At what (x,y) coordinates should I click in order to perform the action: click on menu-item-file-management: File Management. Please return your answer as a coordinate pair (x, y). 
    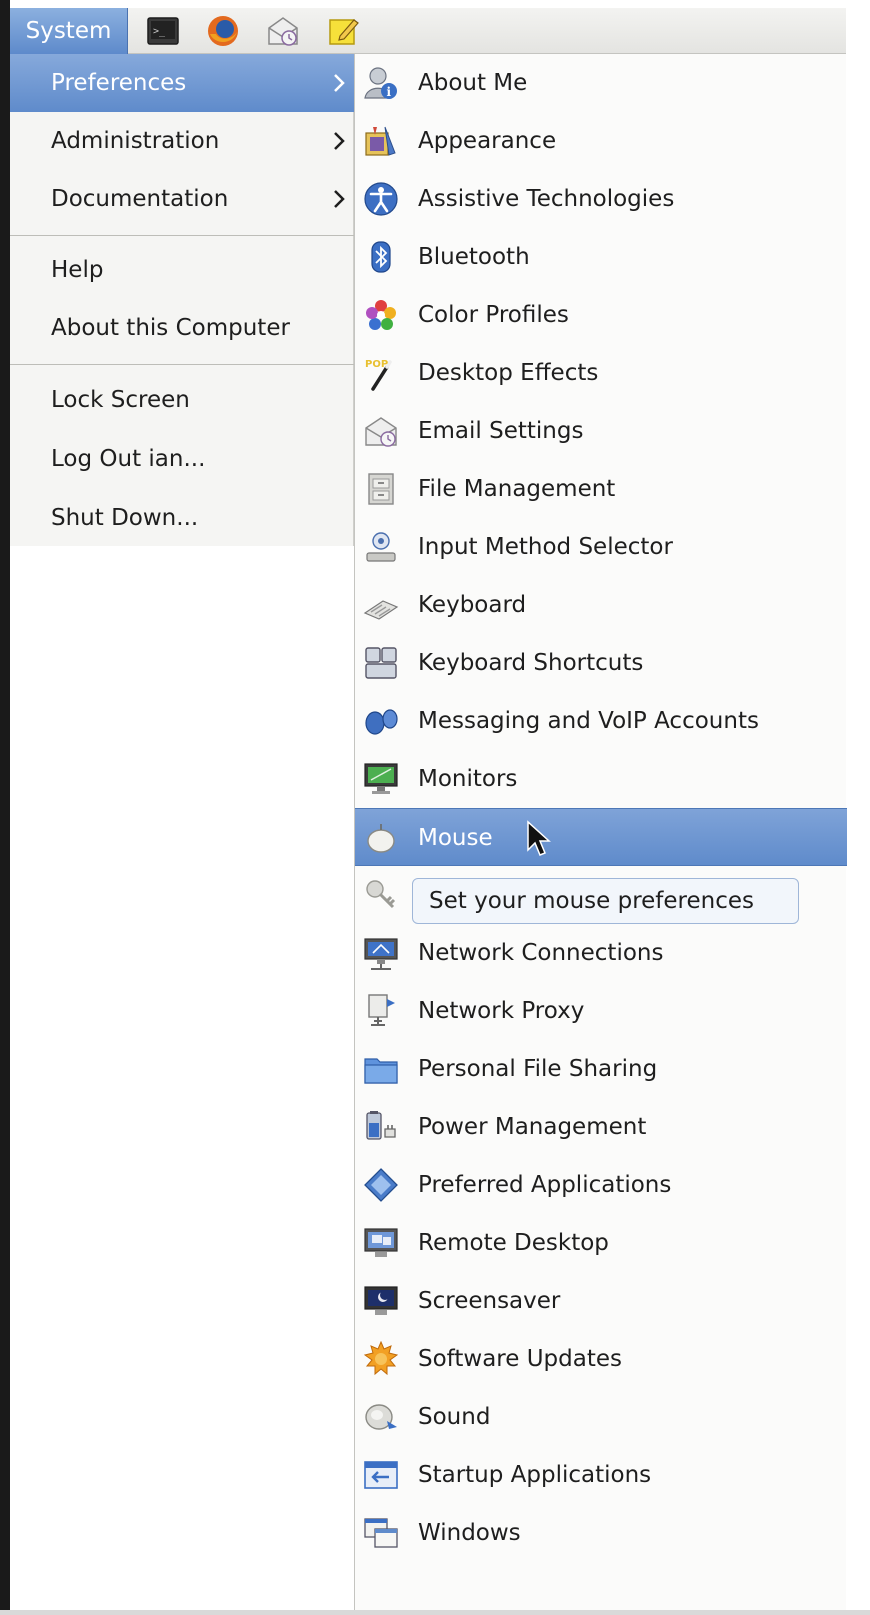
    Looking at the image, I should click on (601, 489).